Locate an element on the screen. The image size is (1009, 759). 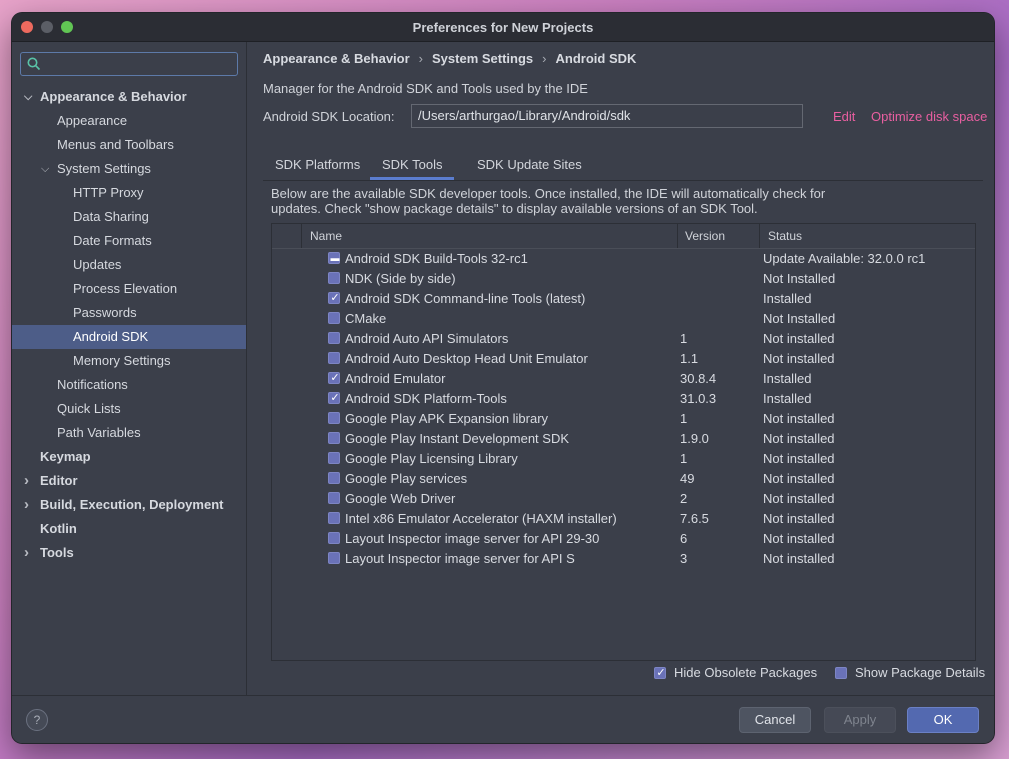
sidebar-item-tools: › Tools is located at coordinates (129, 553).